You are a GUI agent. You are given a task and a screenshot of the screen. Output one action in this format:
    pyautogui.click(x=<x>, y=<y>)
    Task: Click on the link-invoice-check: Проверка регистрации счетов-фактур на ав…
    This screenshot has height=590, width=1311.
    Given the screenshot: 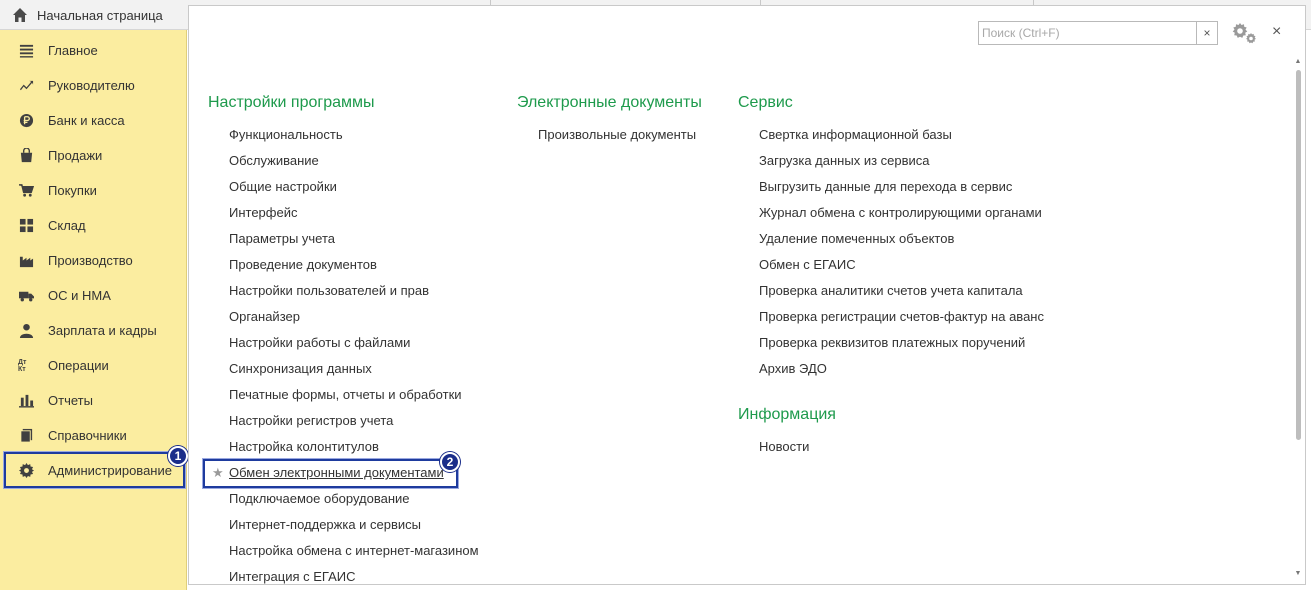 What is the action you would take?
    pyautogui.click(x=901, y=316)
    